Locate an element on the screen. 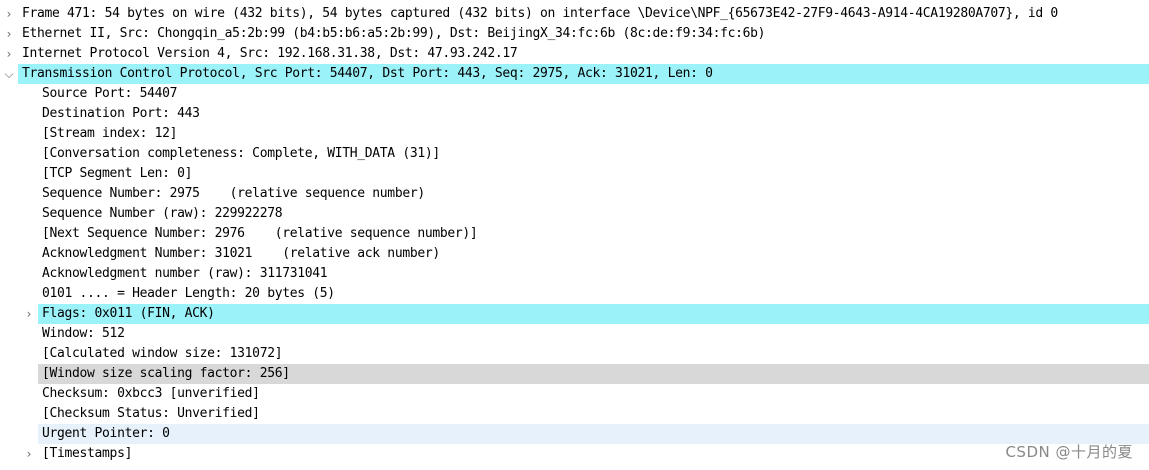 The image size is (1149, 470). hover-highlight is located at coordinates (593, 434).